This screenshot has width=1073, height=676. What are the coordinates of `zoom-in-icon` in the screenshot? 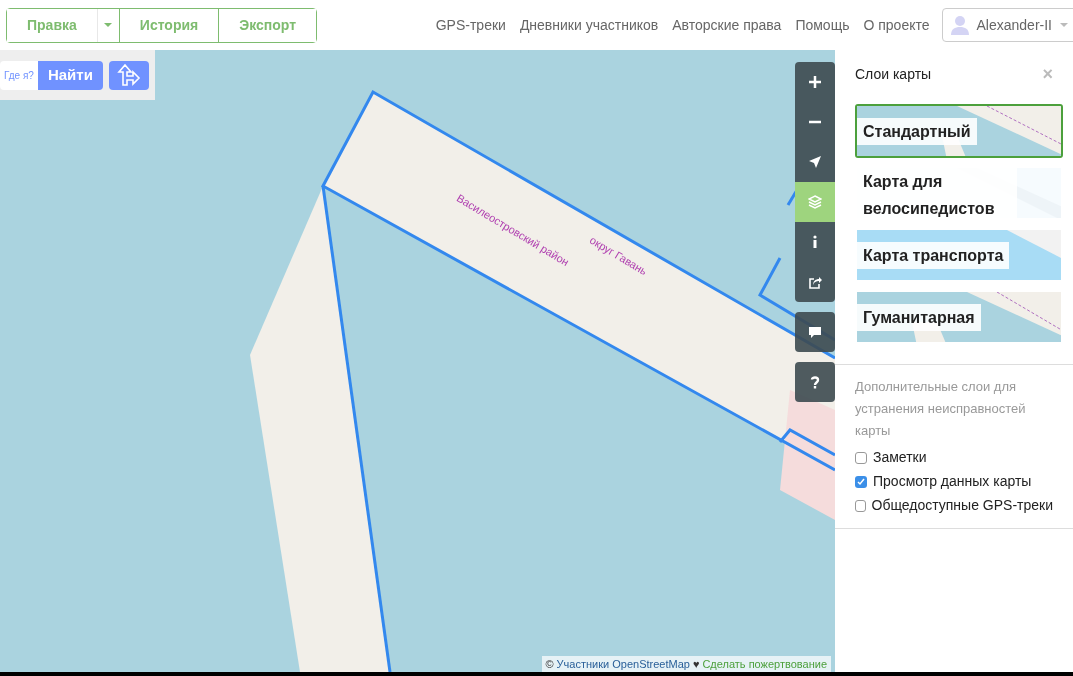 It's located at (815, 82).